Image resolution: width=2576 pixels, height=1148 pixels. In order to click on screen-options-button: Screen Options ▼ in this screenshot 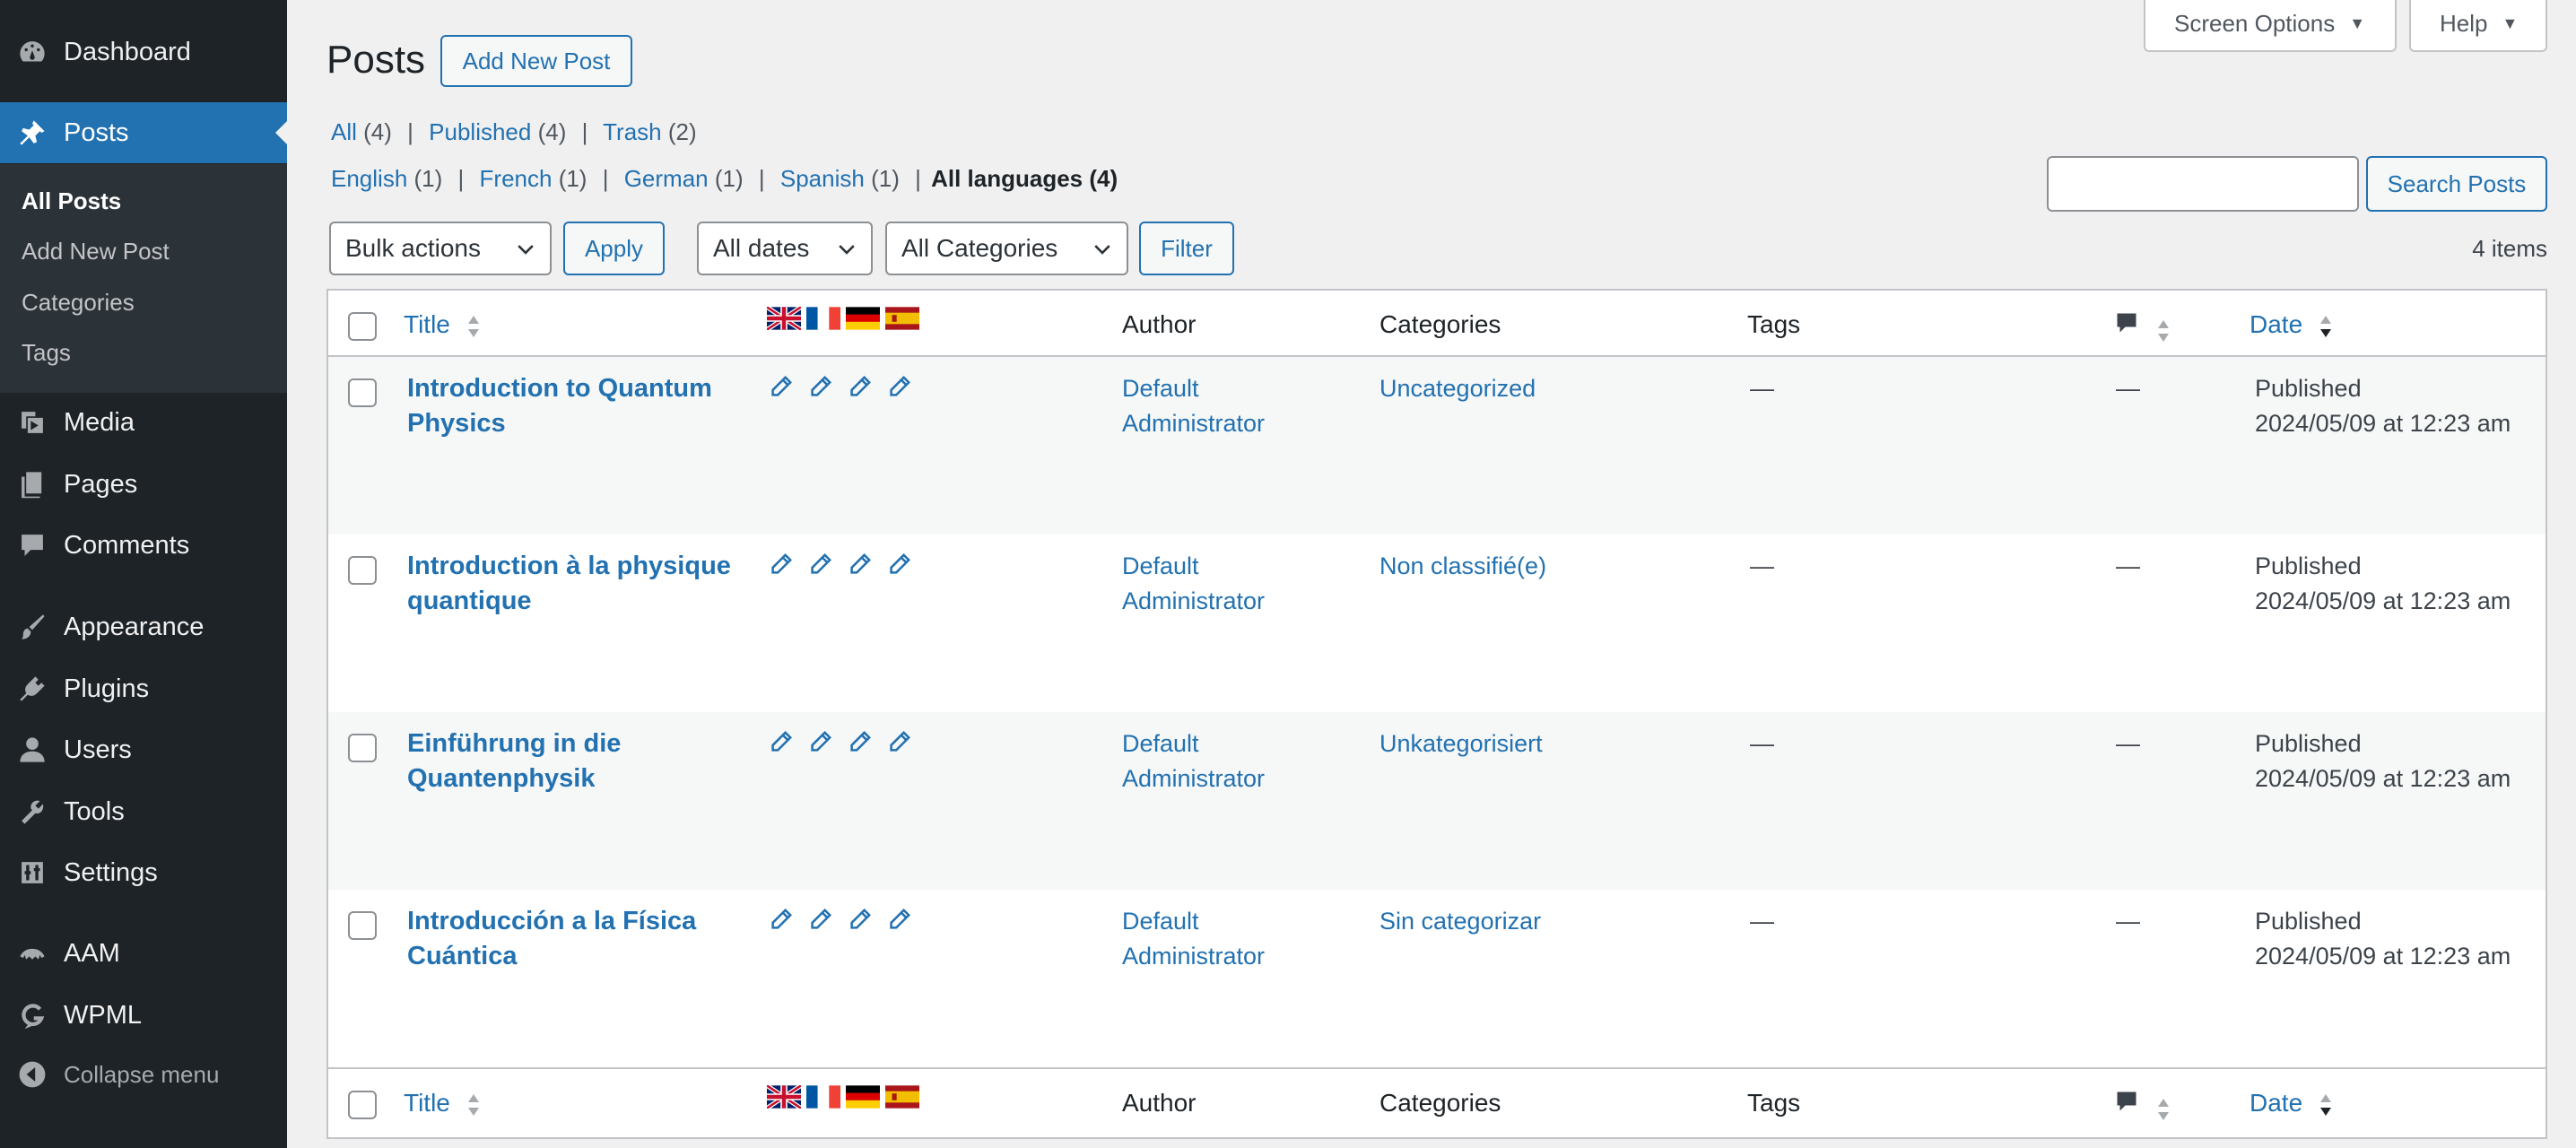, I will do `click(2270, 26)`.